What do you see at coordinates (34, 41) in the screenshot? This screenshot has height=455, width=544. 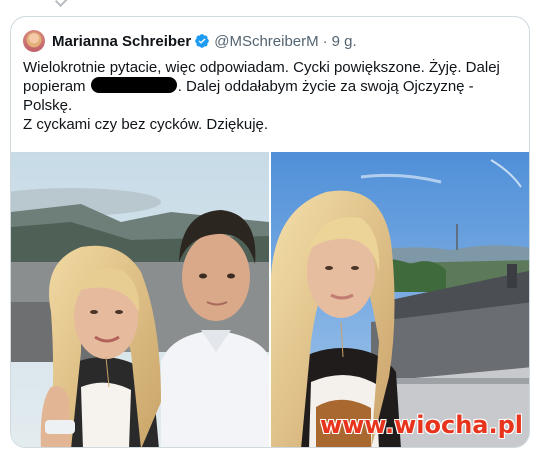 I see `avatar` at bounding box center [34, 41].